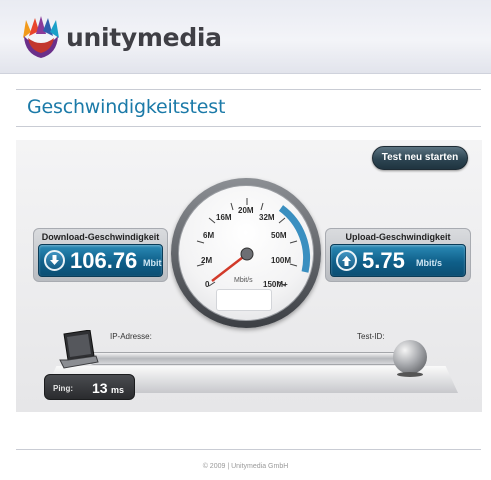  I want to click on download-speed-unit: Mbit, so click(152, 263).